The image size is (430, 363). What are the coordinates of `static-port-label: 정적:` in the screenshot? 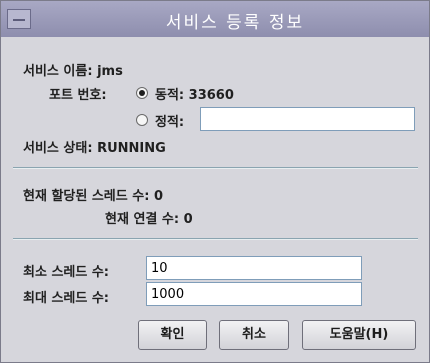 It's located at (170, 122).